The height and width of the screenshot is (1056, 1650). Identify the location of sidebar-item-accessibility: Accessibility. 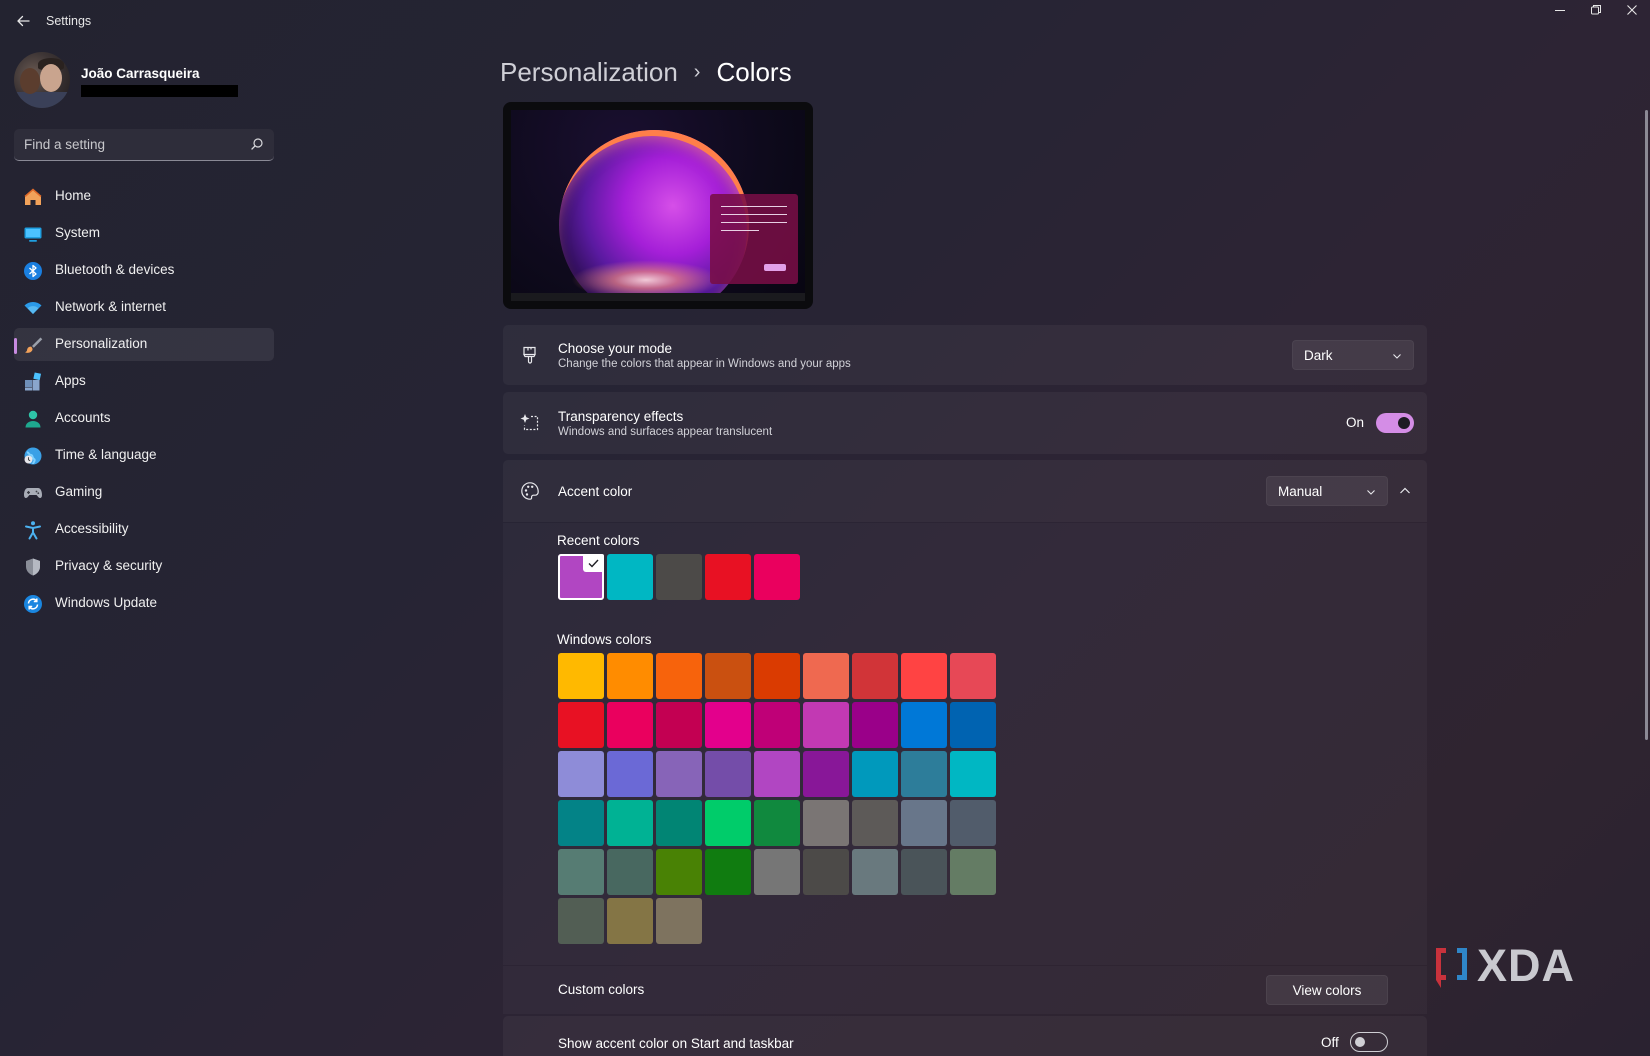
(144, 529).